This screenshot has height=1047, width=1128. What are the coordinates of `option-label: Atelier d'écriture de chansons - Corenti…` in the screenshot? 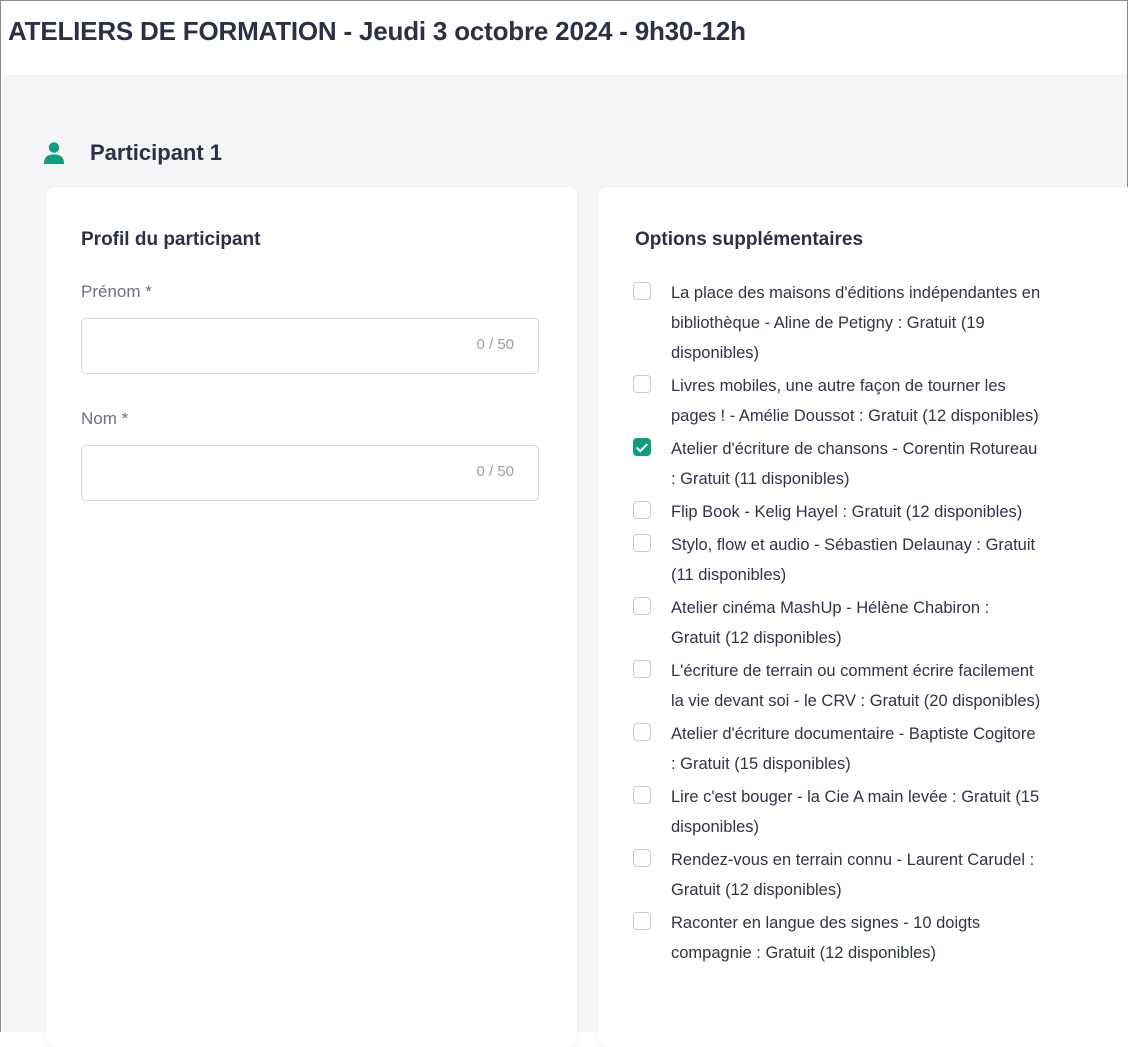 It's located at (854, 464).